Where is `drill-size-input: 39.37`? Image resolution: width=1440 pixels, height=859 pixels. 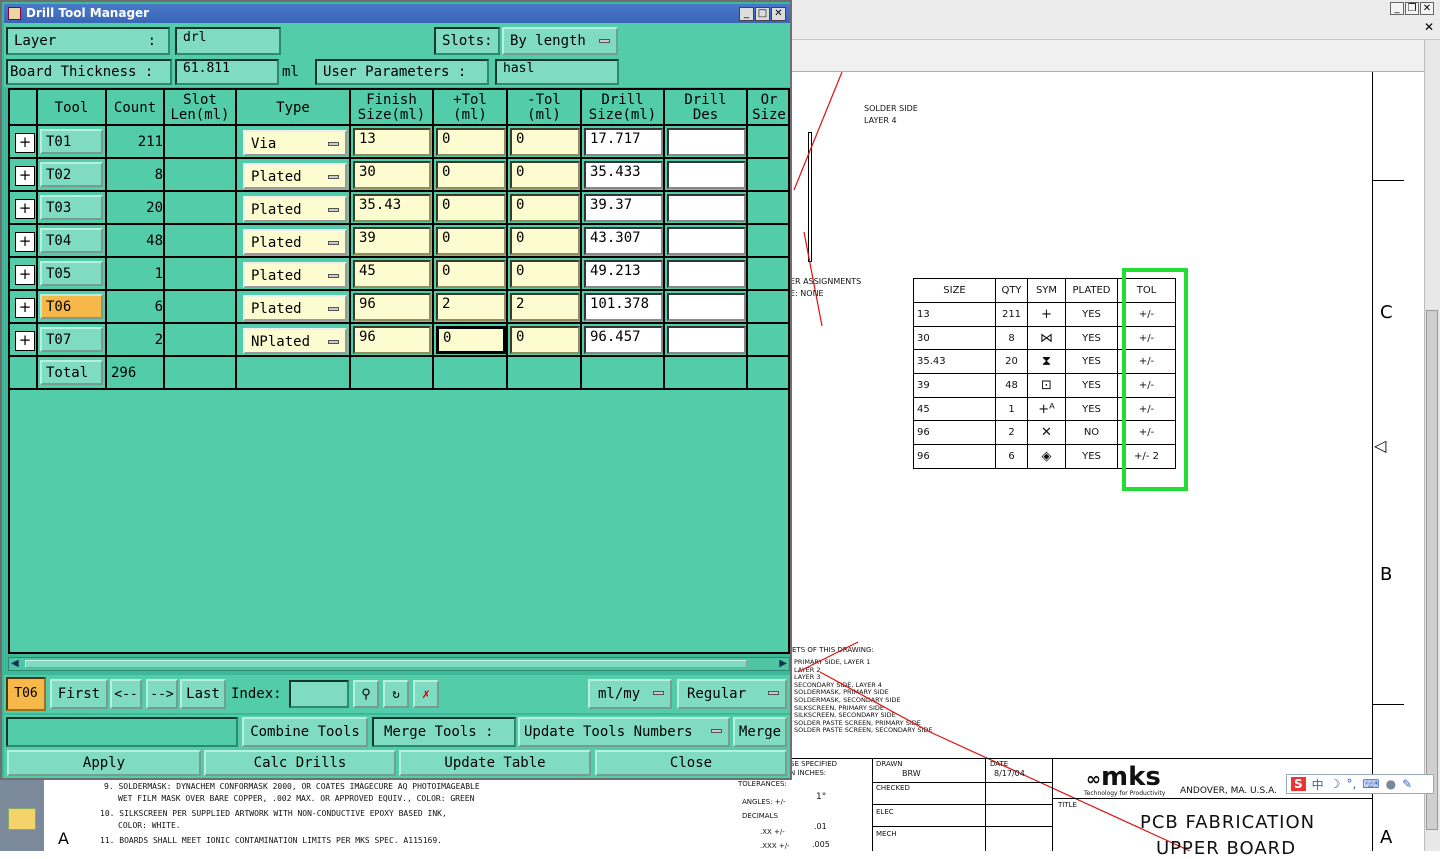
drill-size-input: 39.37 is located at coordinates (623, 208).